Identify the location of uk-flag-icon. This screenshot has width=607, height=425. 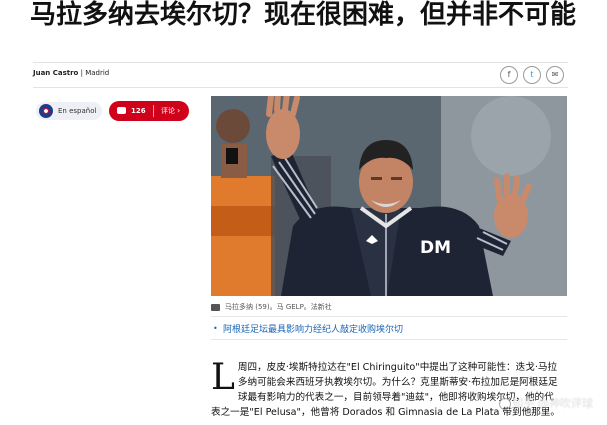
(46, 111).